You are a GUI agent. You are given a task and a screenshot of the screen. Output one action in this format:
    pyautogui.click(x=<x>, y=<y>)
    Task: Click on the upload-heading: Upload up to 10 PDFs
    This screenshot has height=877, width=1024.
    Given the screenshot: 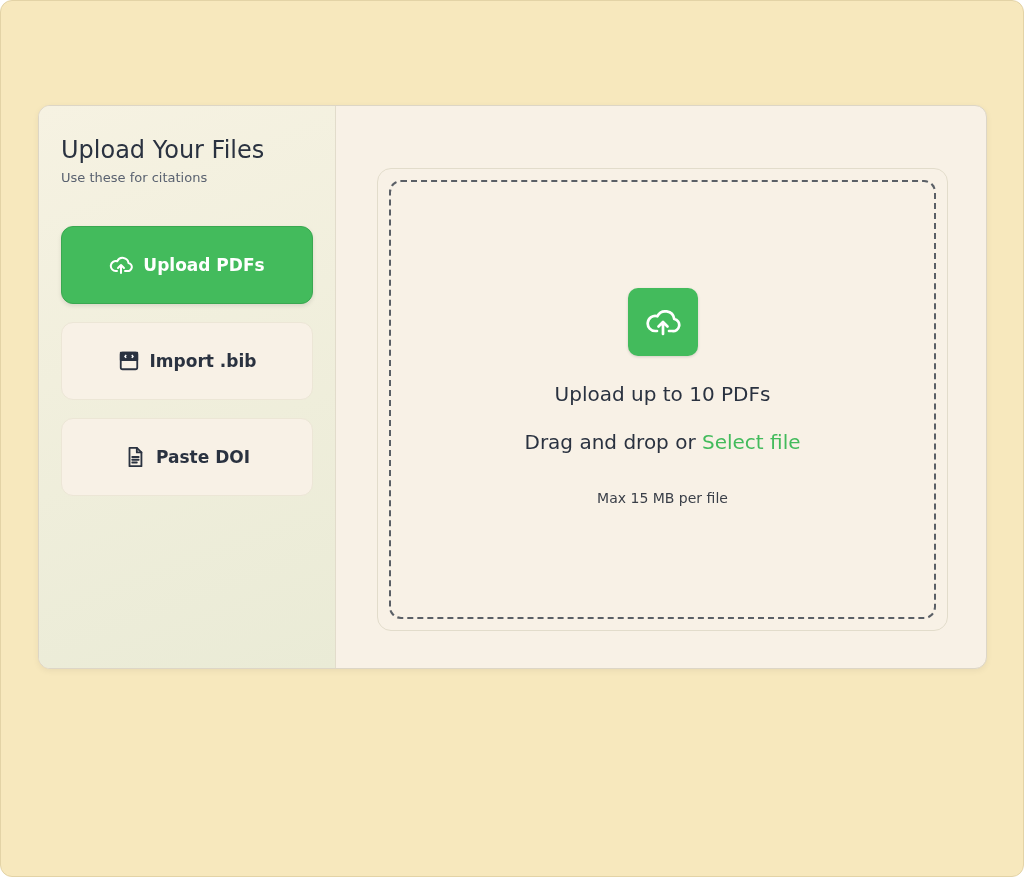 What is the action you would take?
    pyautogui.click(x=662, y=393)
    